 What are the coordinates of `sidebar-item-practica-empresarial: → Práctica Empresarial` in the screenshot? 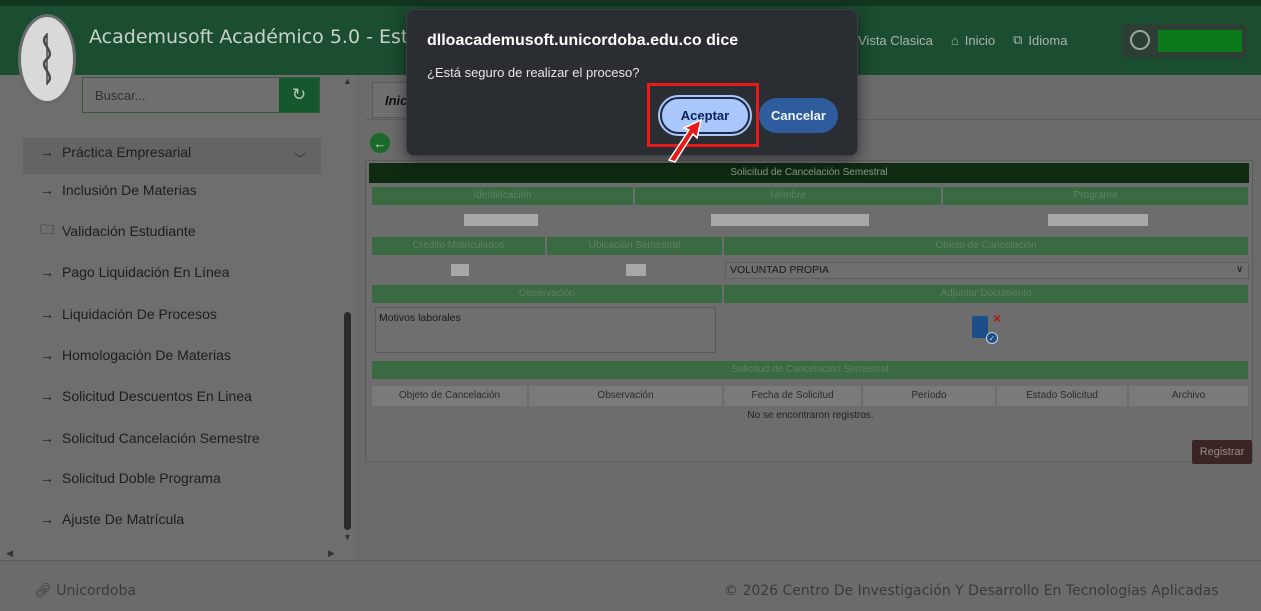 It's located at (115, 152).